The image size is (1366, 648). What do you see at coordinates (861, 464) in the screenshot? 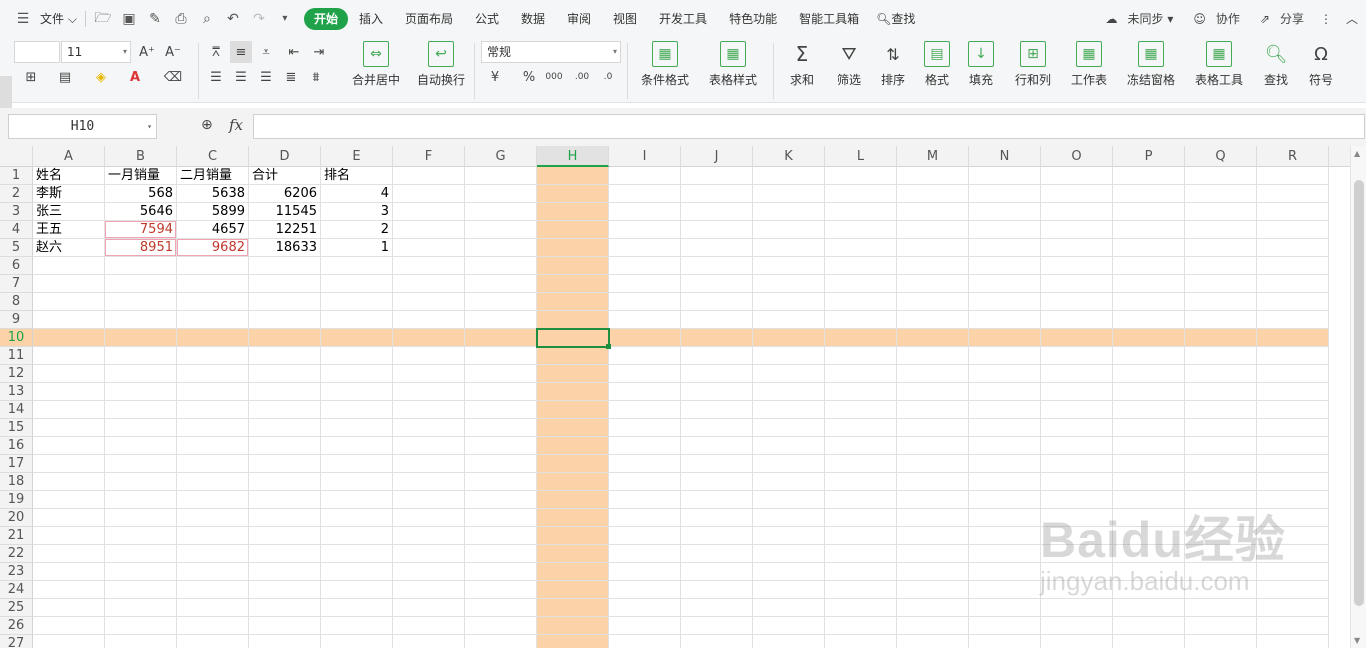
I see `cell-l17` at bounding box center [861, 464].